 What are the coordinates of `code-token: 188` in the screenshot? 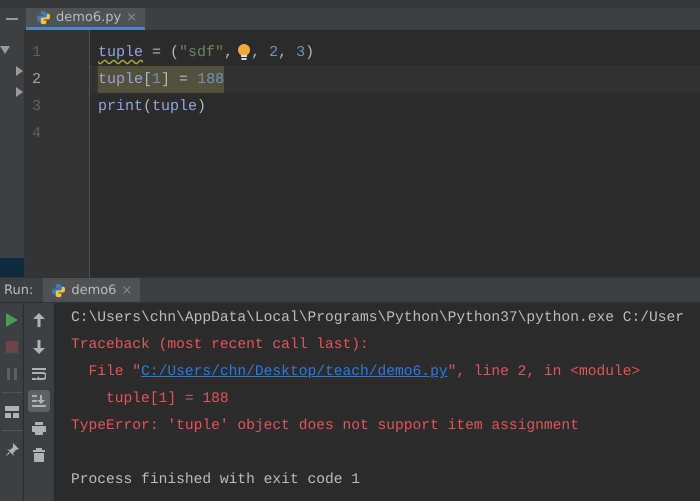 It's located at (210, 79).